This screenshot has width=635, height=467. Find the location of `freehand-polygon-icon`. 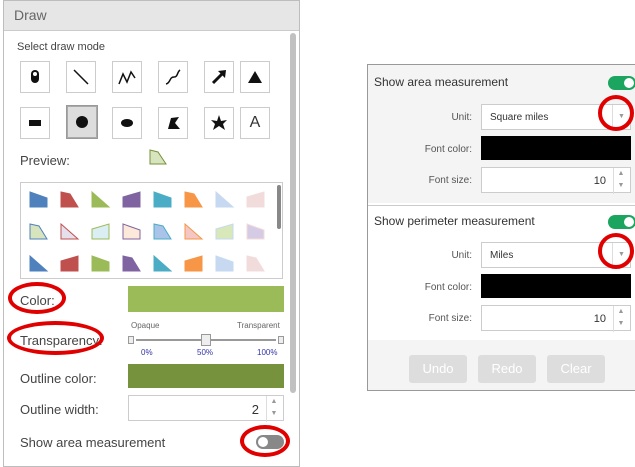

freehand-polygon-icon is located at coordinates (219, 122).